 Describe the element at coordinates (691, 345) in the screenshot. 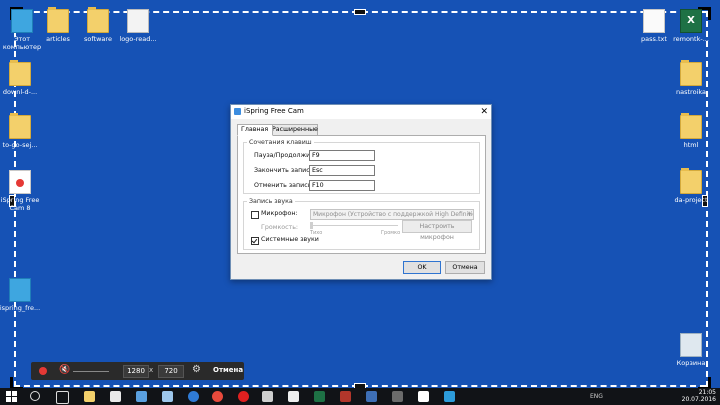

I see `recycle-bin-icon` at that location.